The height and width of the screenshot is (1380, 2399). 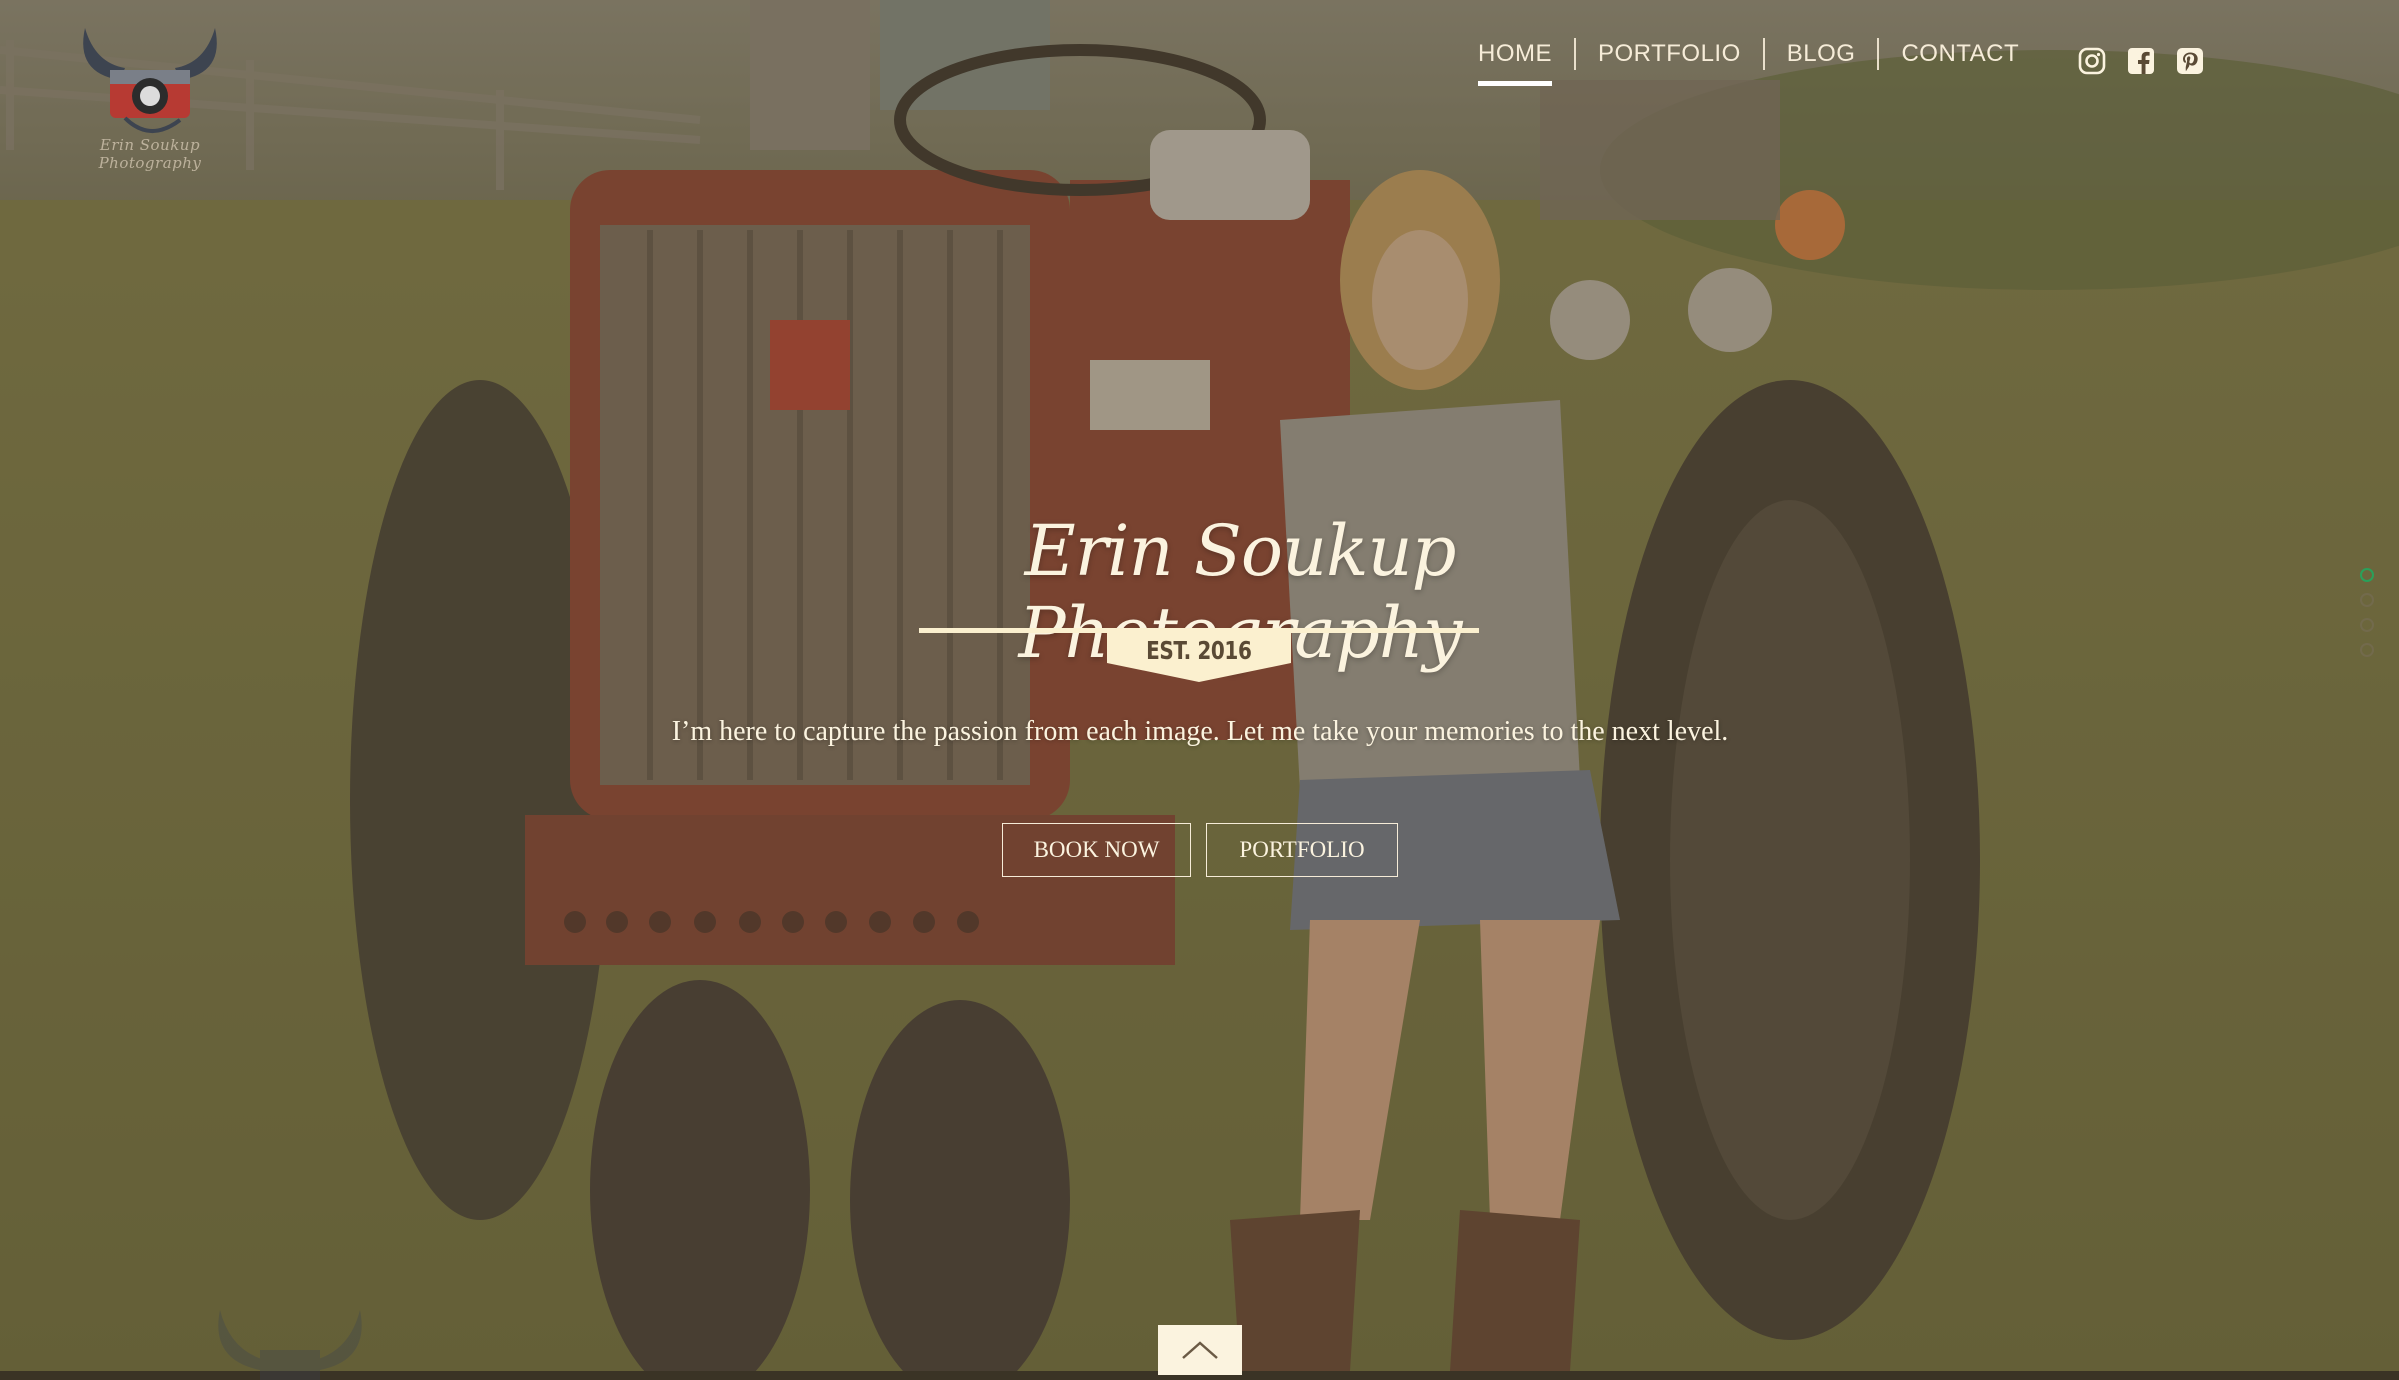 I want to click on footer-logo-watermark, so click(x=290, y=1345).